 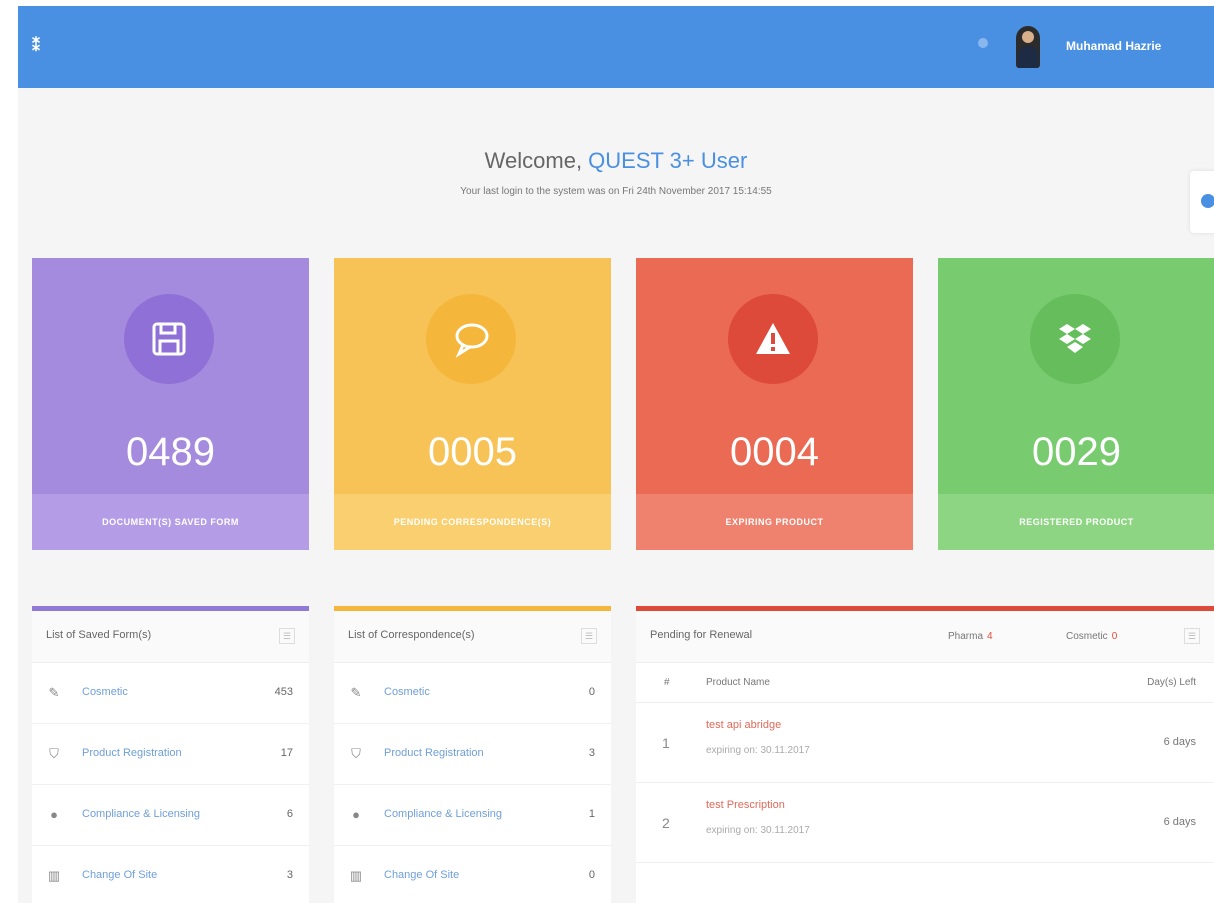 I want to click on floppy-disk-icon, so click(x=169, y=339).